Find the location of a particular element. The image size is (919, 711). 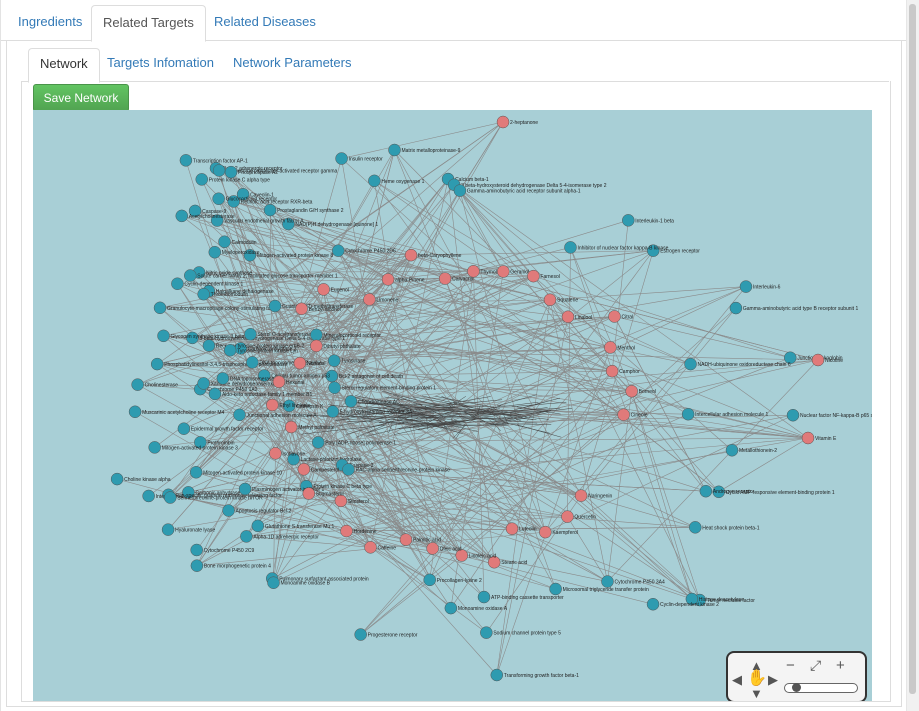

target-node: NADH-ubiquinone oxidoreductase chain 6 is located at coordinates (737, 364).